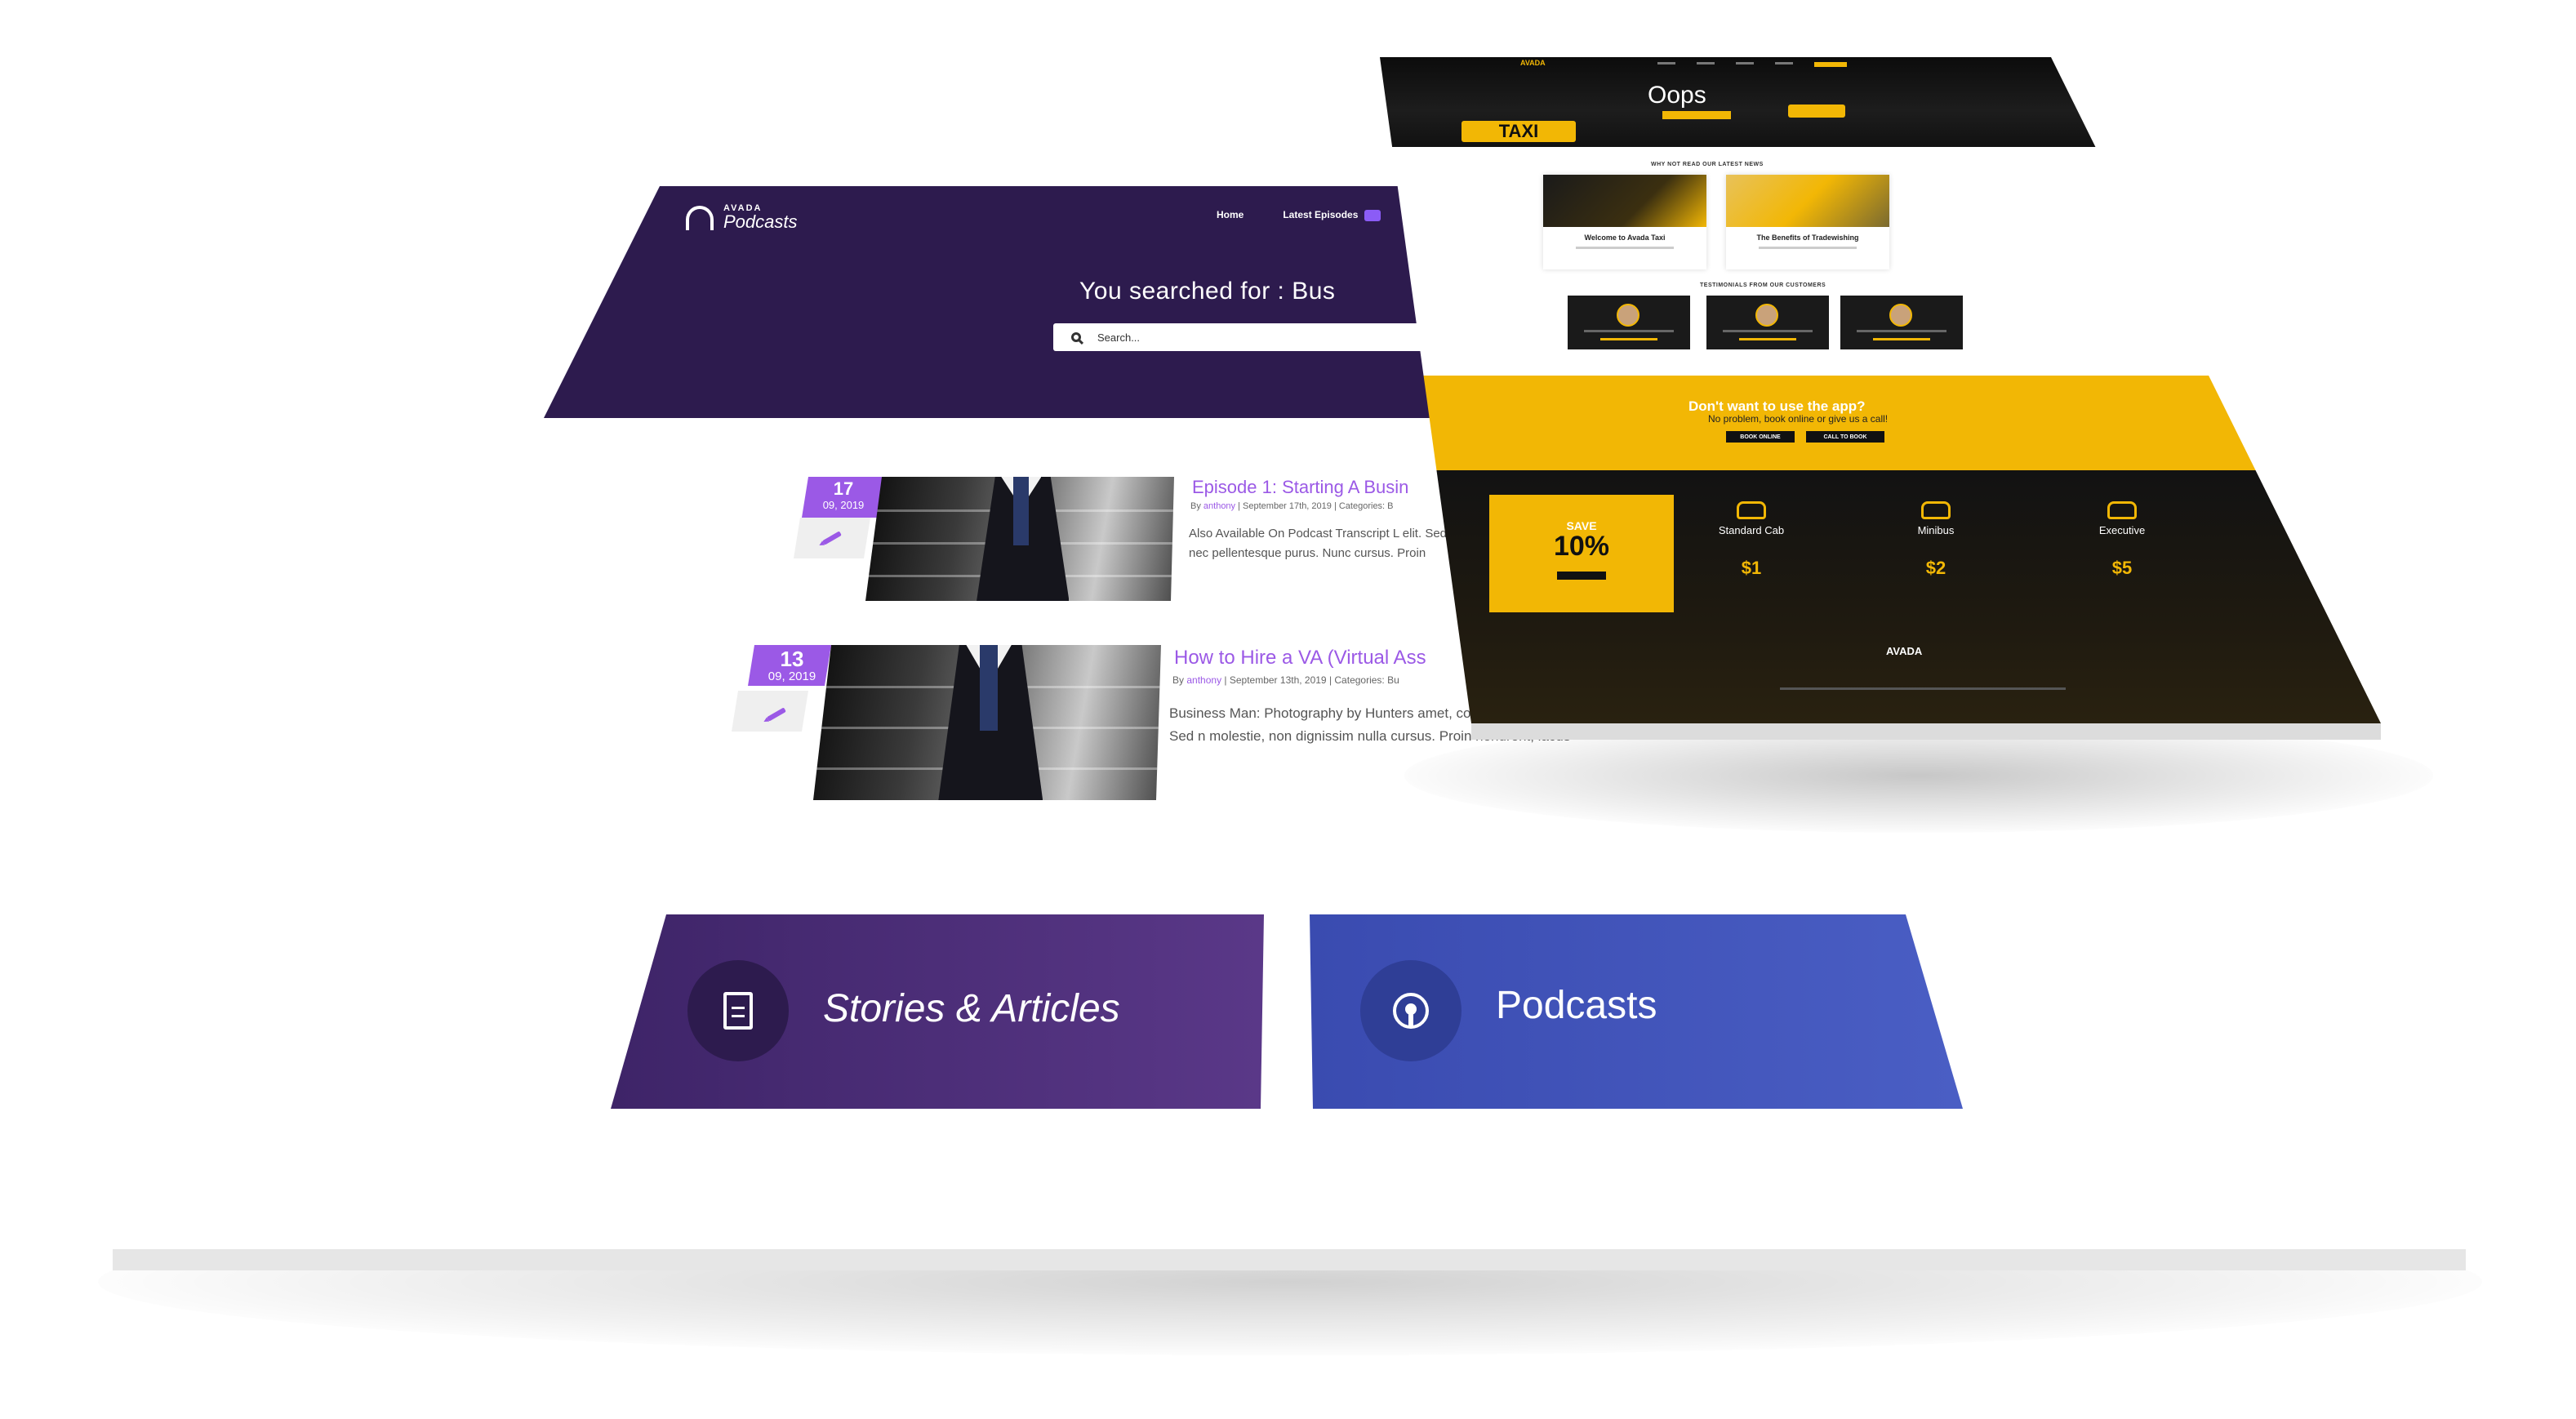 This screenshot has height=1419, width=2576. Describe the element at coordinates (1519, 131) in the screenshot. I see `taxi-sign: TAXI` at that location.